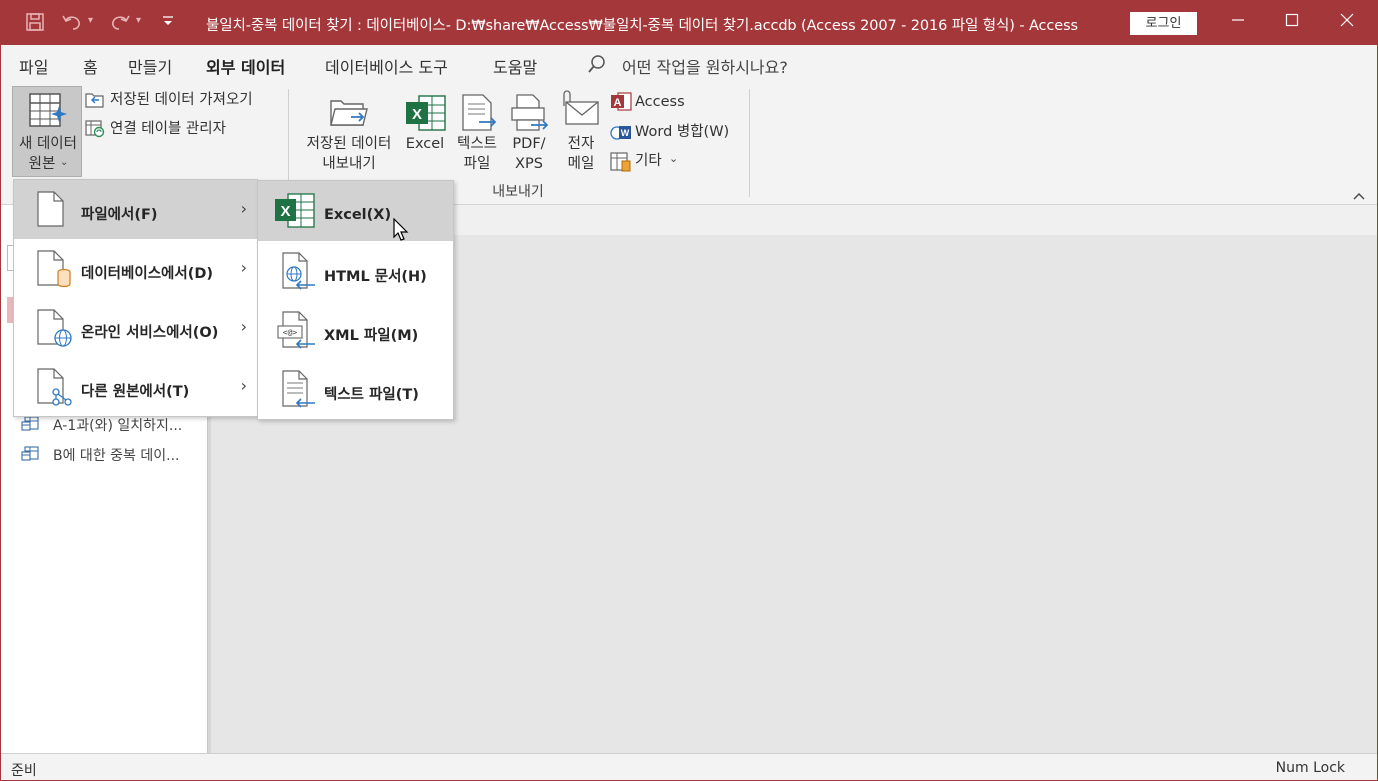  I want to click on export-text-label-2: 파일, so click(477, 164).